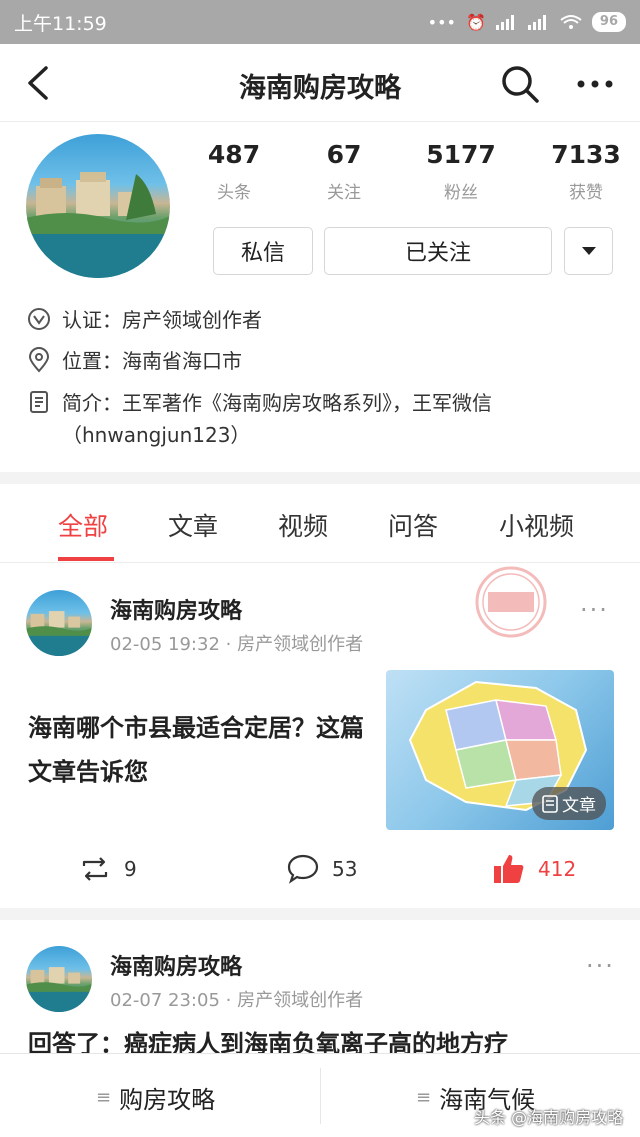  I want to click on tab-articles: 文章, so click(193, 525).